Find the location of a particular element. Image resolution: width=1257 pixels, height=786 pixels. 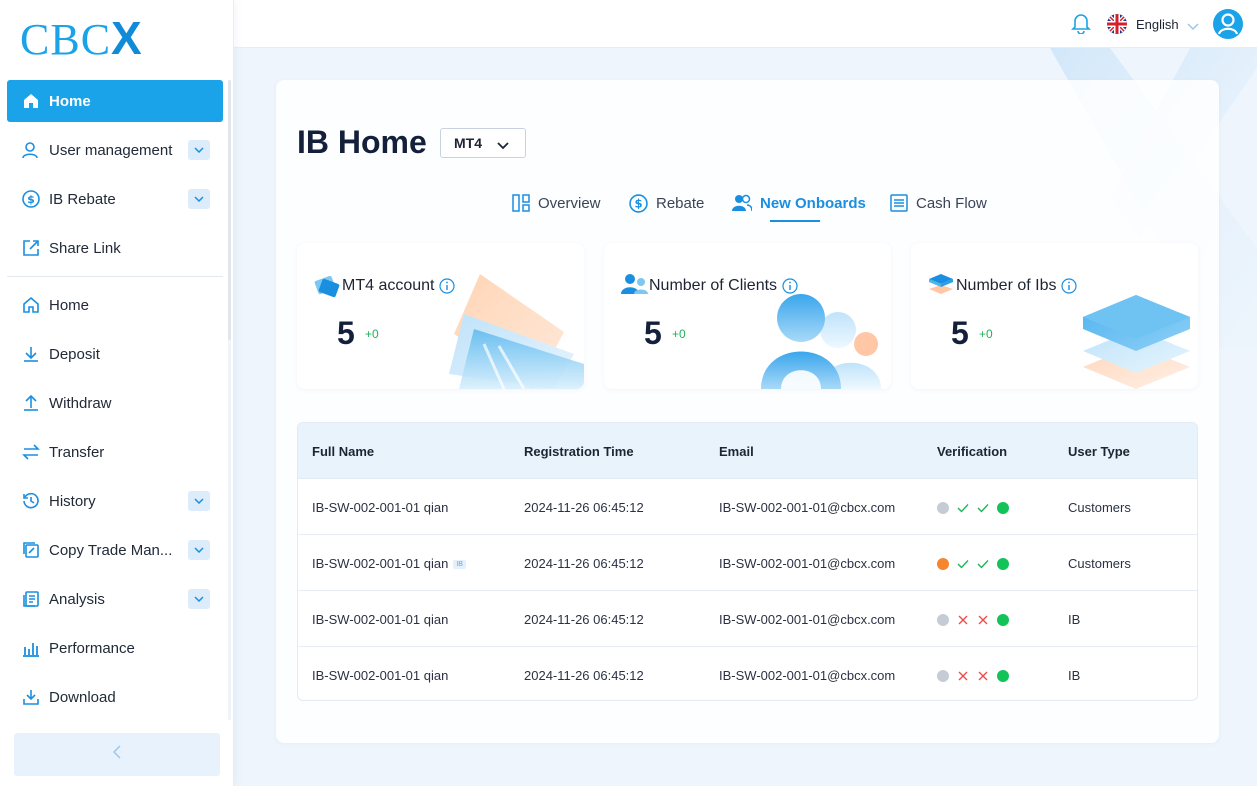

sidebar-item-download: Download is located at coordinates (115, 697).